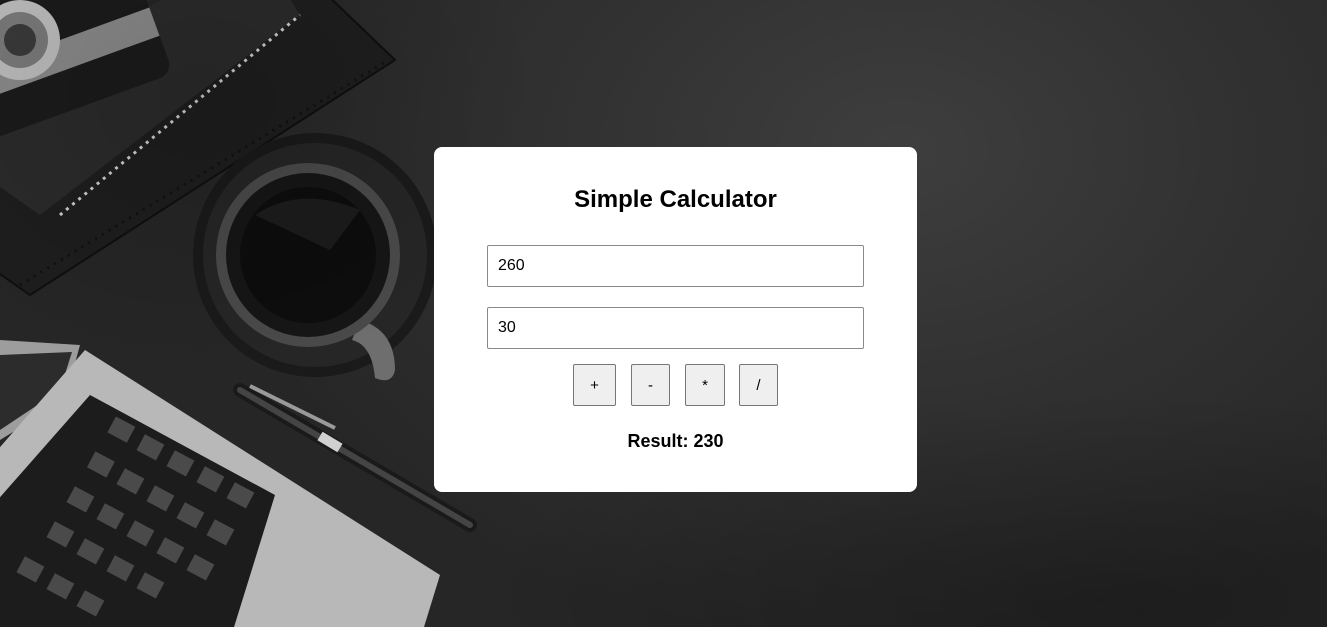 The width and height of the screenshot is (1327, 627). I want to click on calculator-title: Simple Calculator, so click(675, 199).